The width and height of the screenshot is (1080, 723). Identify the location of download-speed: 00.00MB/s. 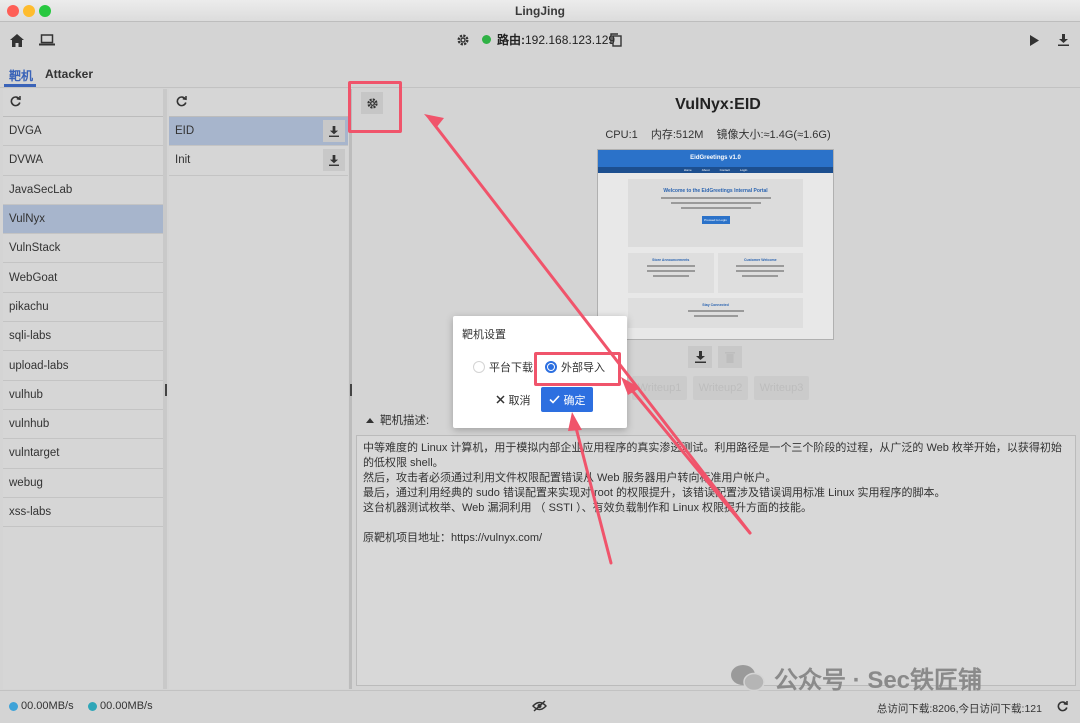
(120, 706).